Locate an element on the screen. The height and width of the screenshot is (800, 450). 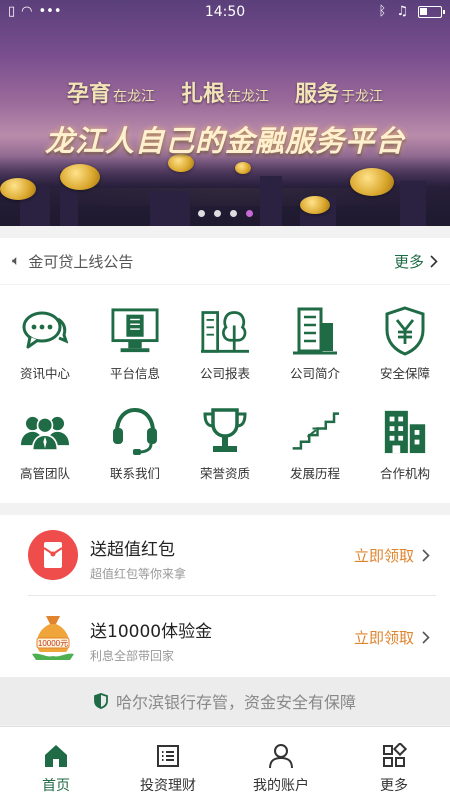
money-bag-badge-text: 10000元 is located at coordinates (53, 643).